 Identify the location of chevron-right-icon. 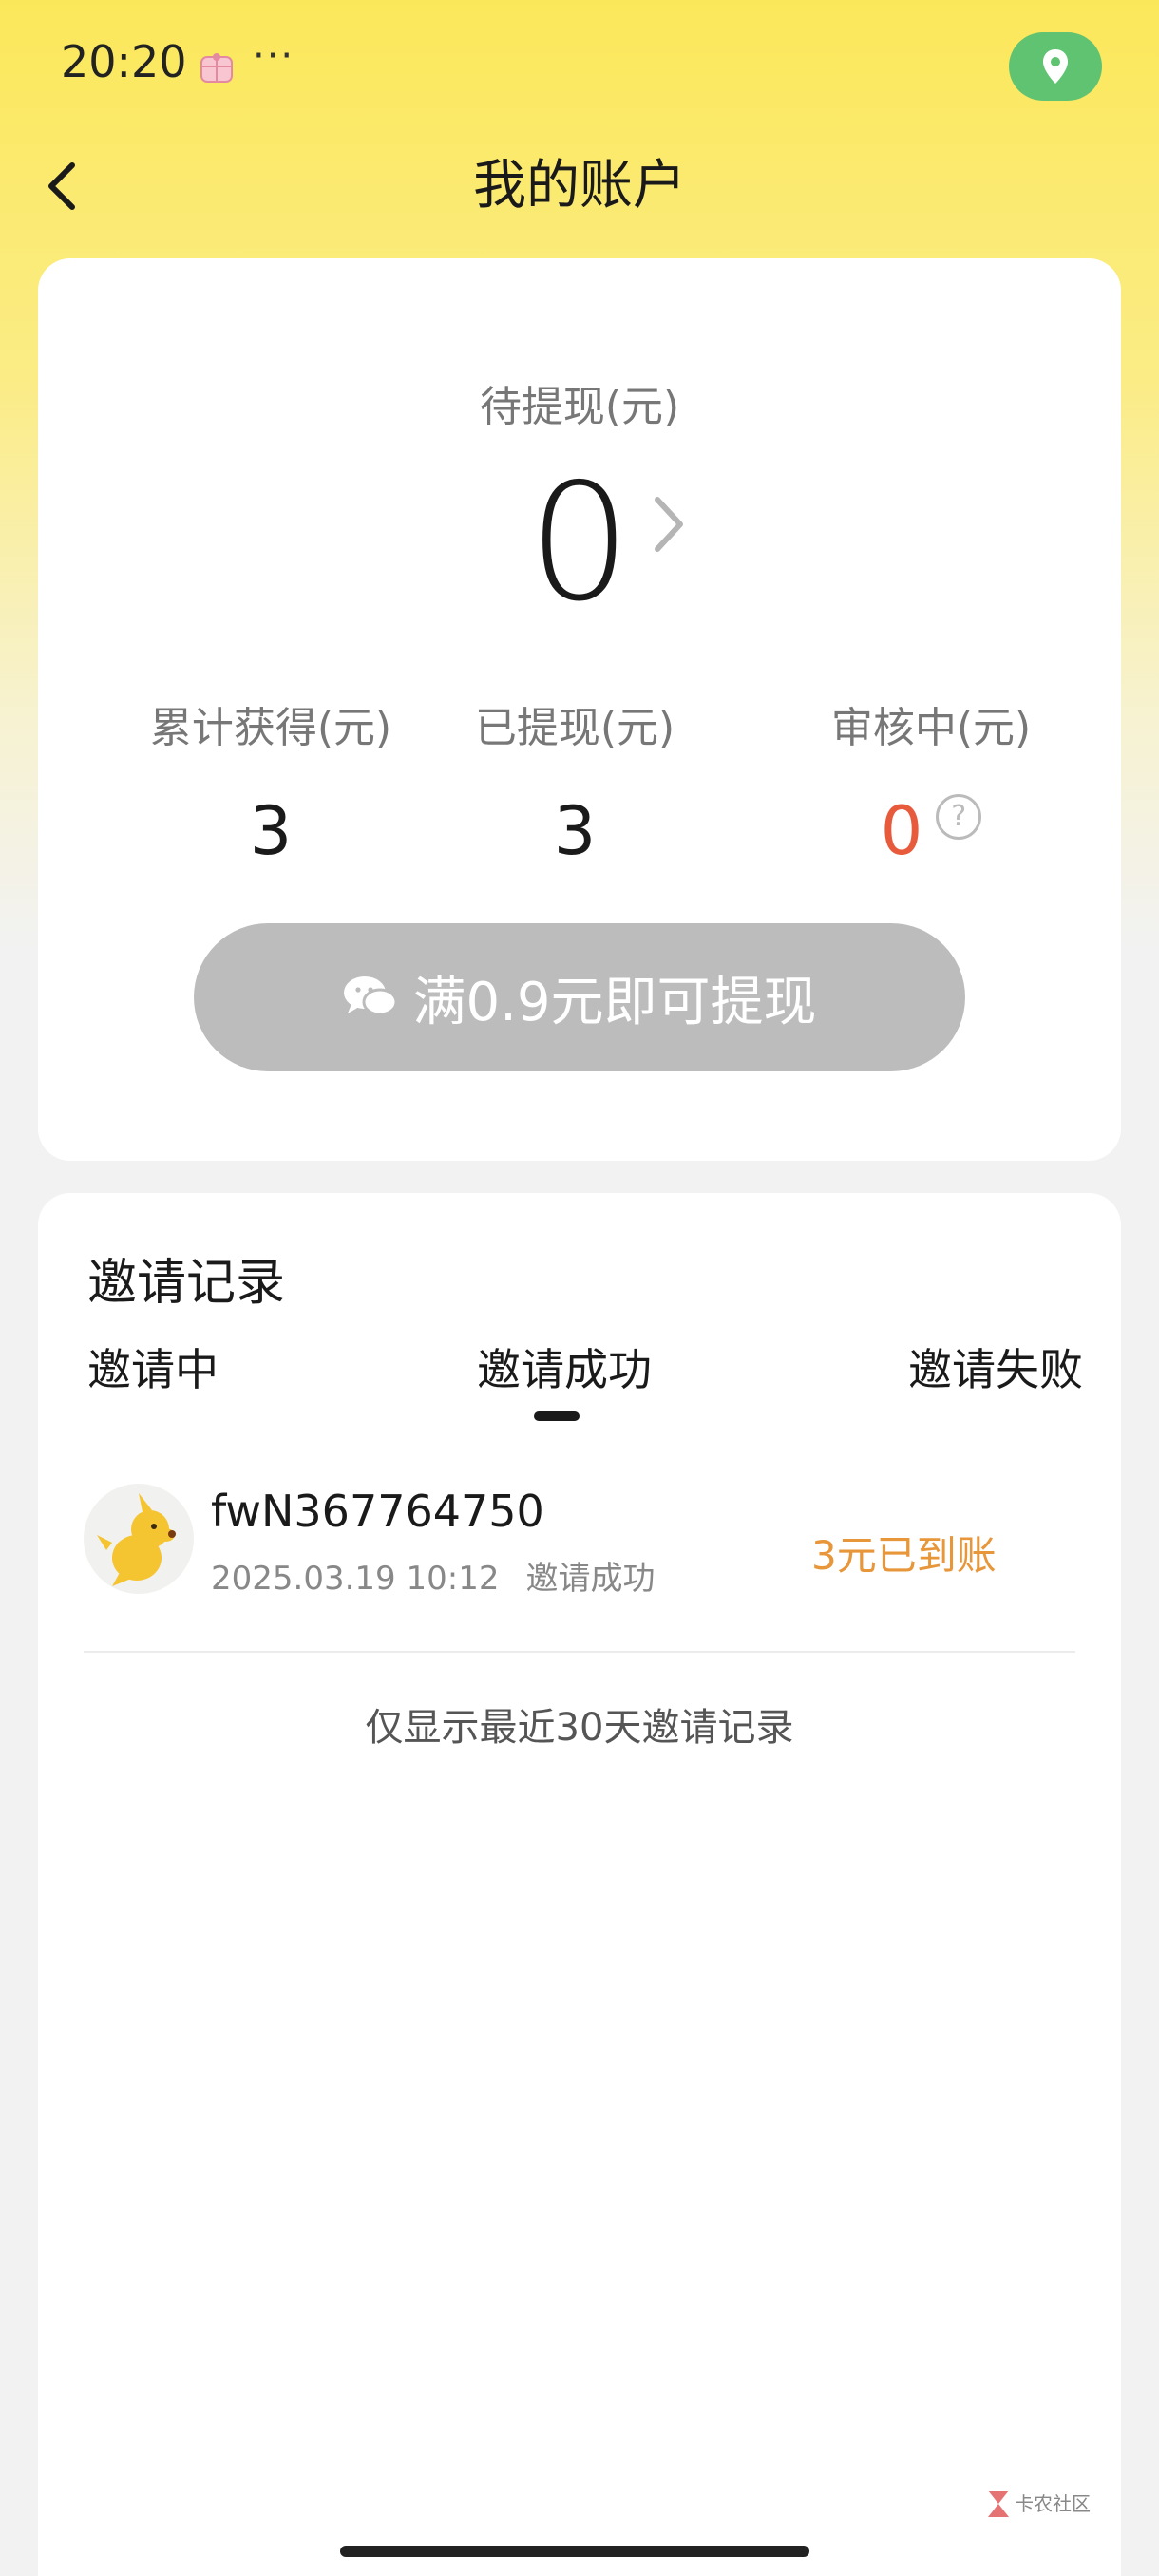
(670, 524).